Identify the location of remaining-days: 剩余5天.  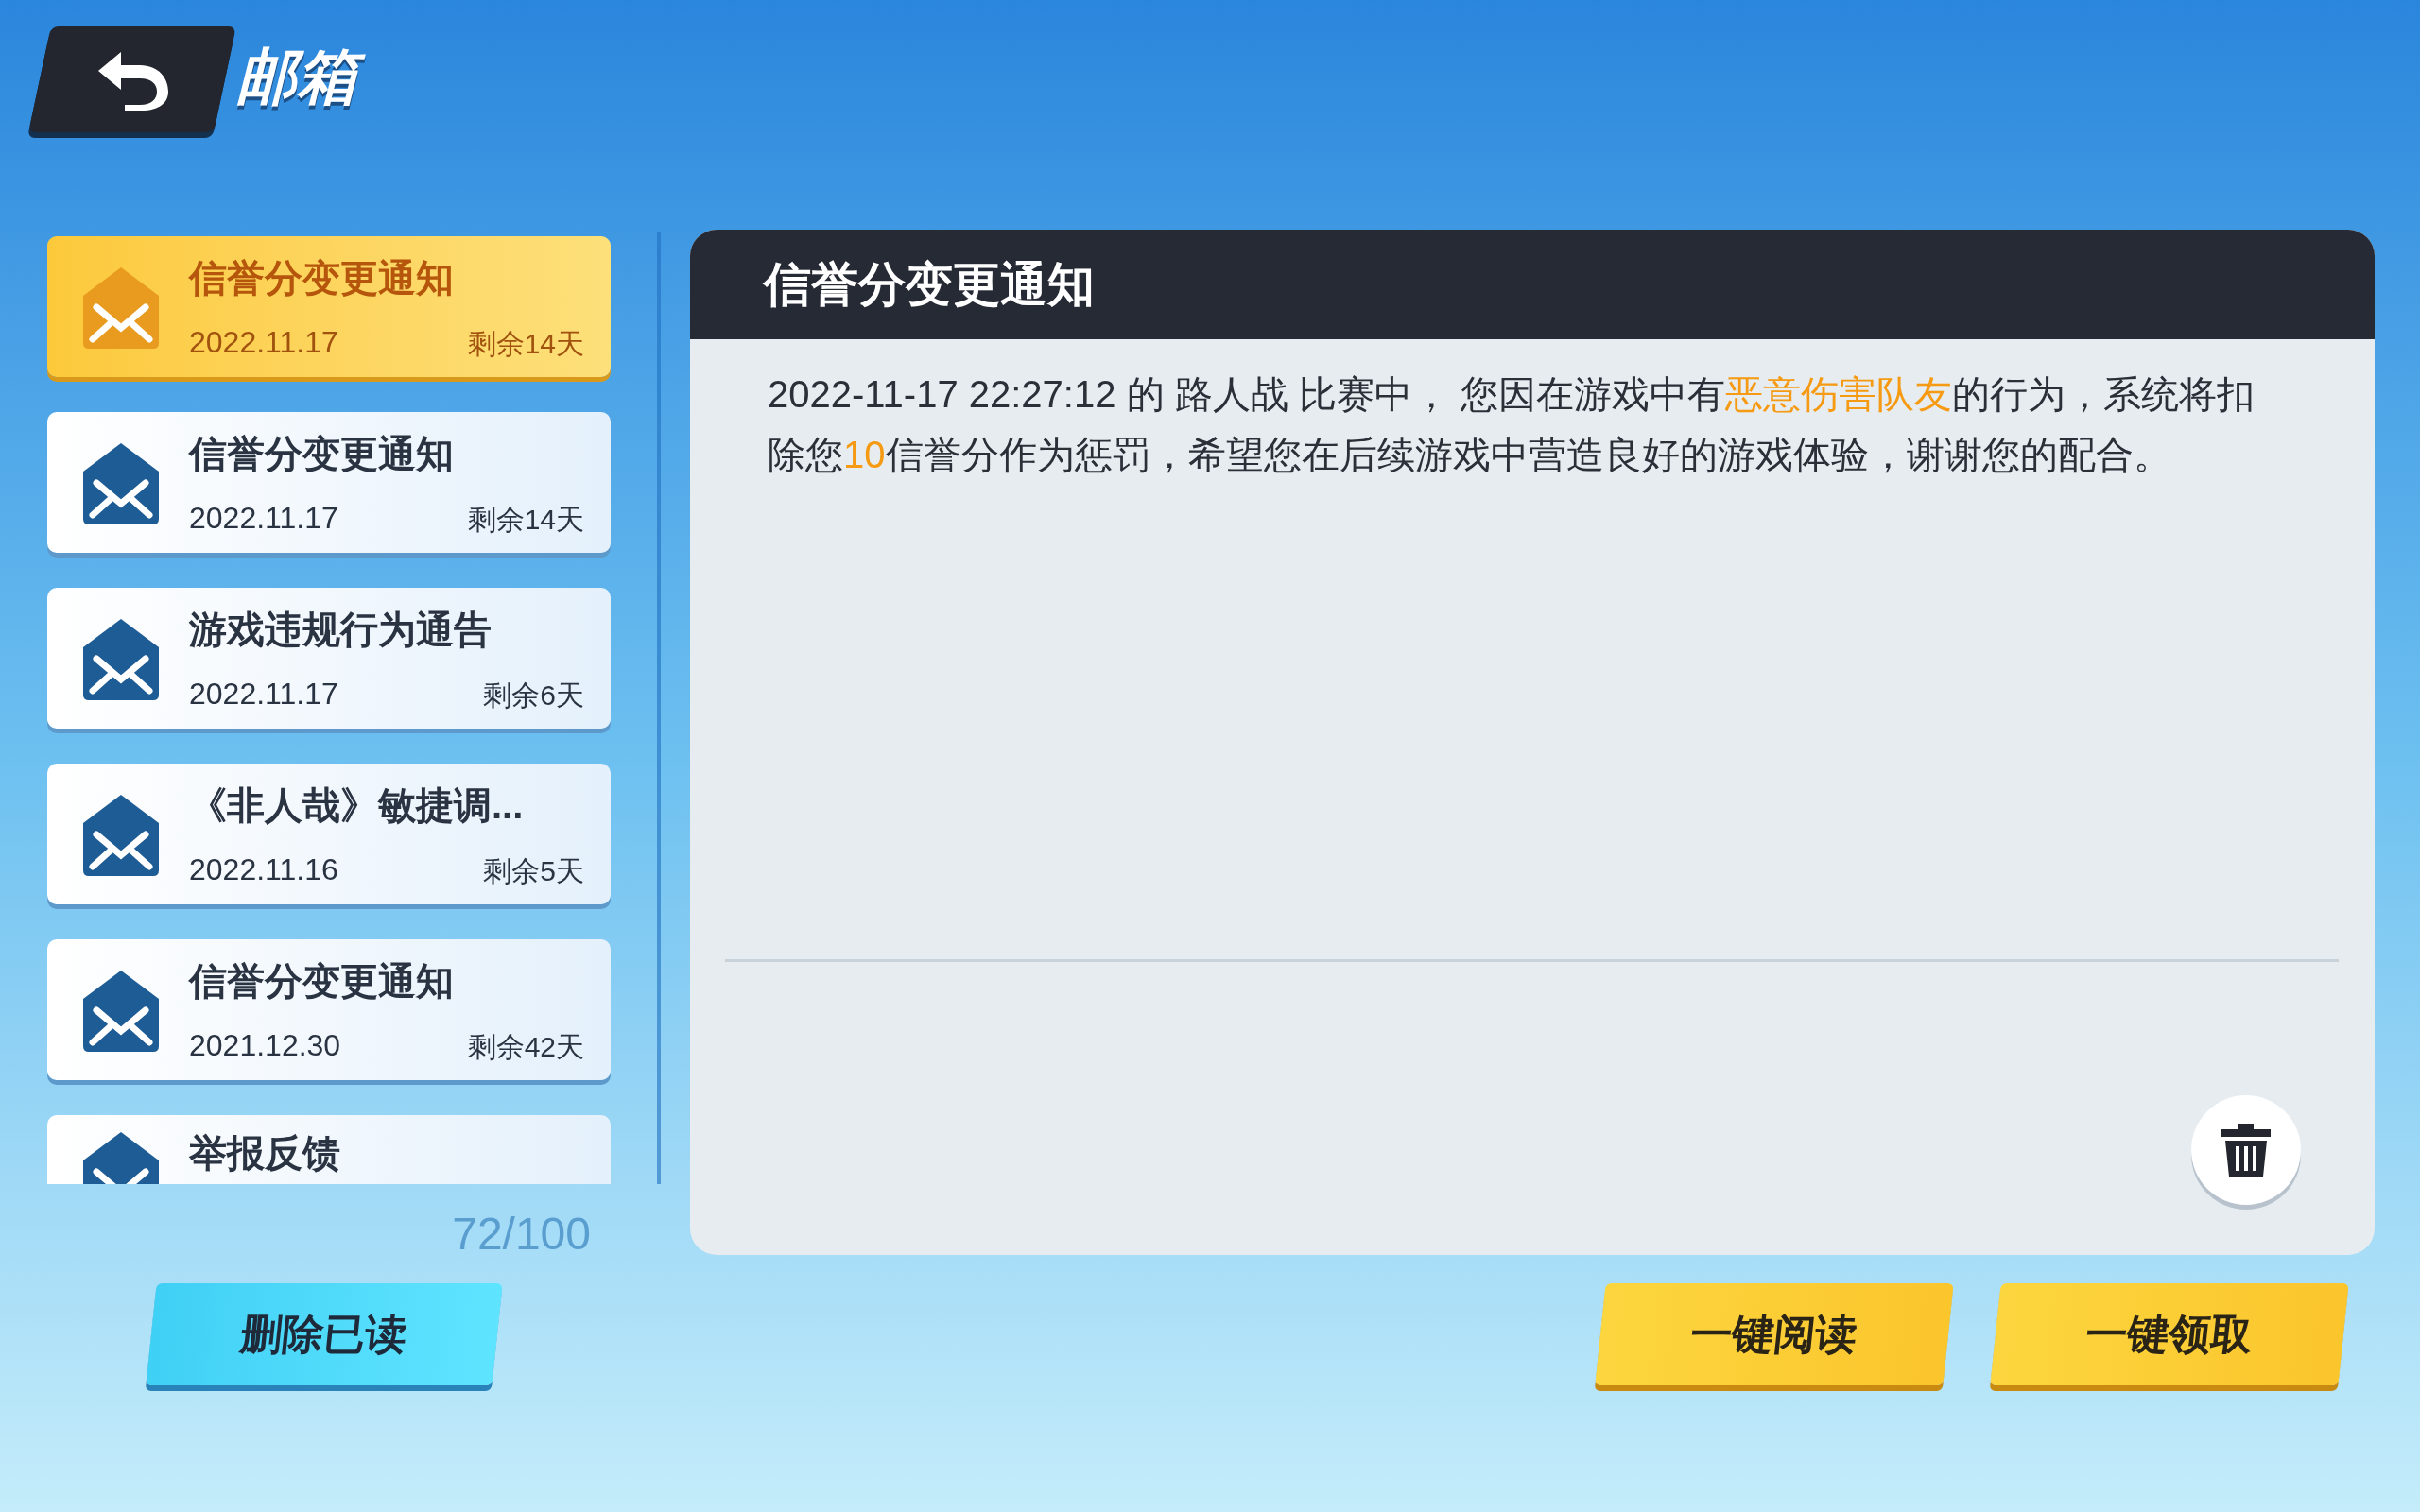
(533, 870).